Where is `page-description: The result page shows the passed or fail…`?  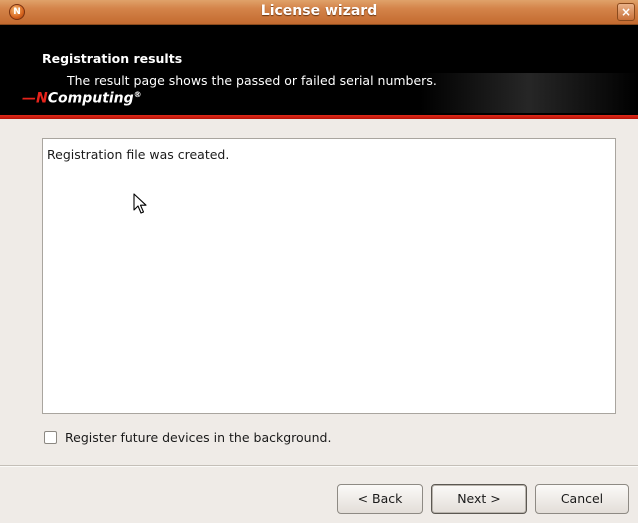
page-description: The result page shows the passed or fail… is located at coordinates (252, 80).